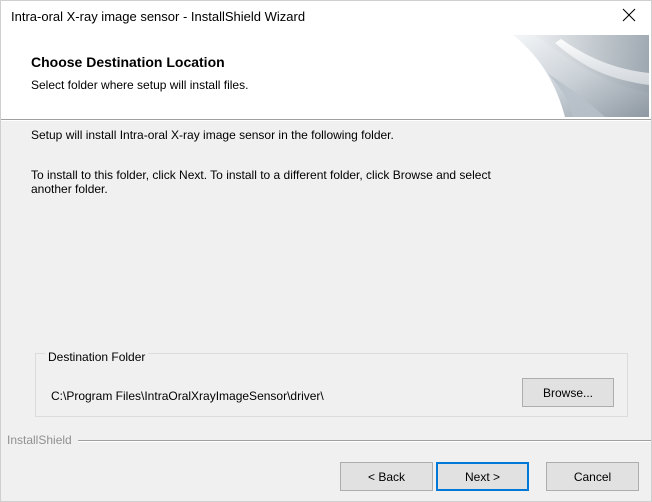 This screenshot has width=652, height=502. Describe the element at coordinates (97, 357) in the screenshot. I see `destination-folder-legend: Destination Folder` at that location.